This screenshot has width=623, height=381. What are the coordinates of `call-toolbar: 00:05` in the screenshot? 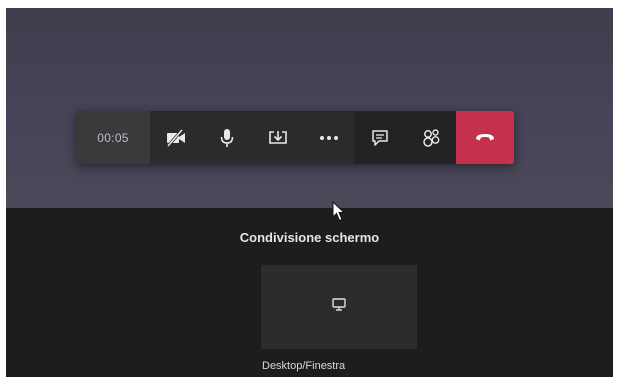 It's located at (295, 137).